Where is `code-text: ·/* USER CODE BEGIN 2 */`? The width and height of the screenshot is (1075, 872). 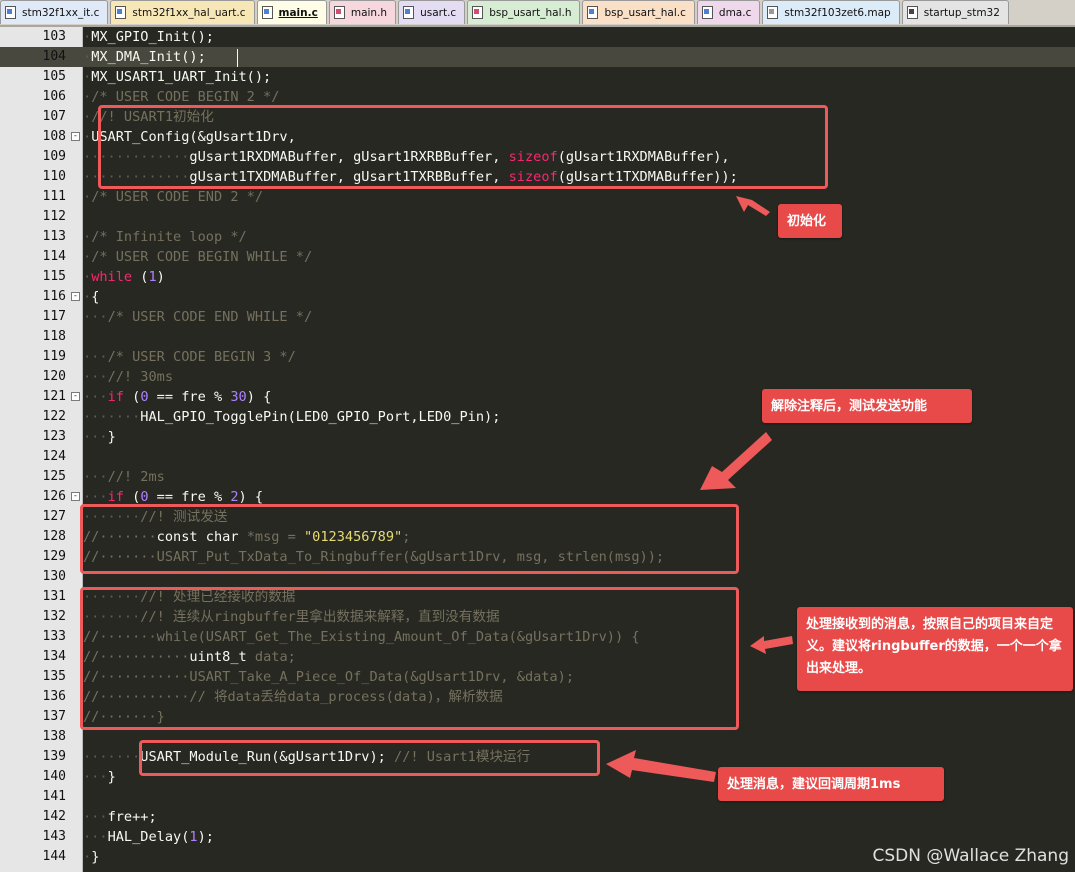 code-text: ·/* USER CODE BEGIN 2 */ is located at coordinates (181, 97).